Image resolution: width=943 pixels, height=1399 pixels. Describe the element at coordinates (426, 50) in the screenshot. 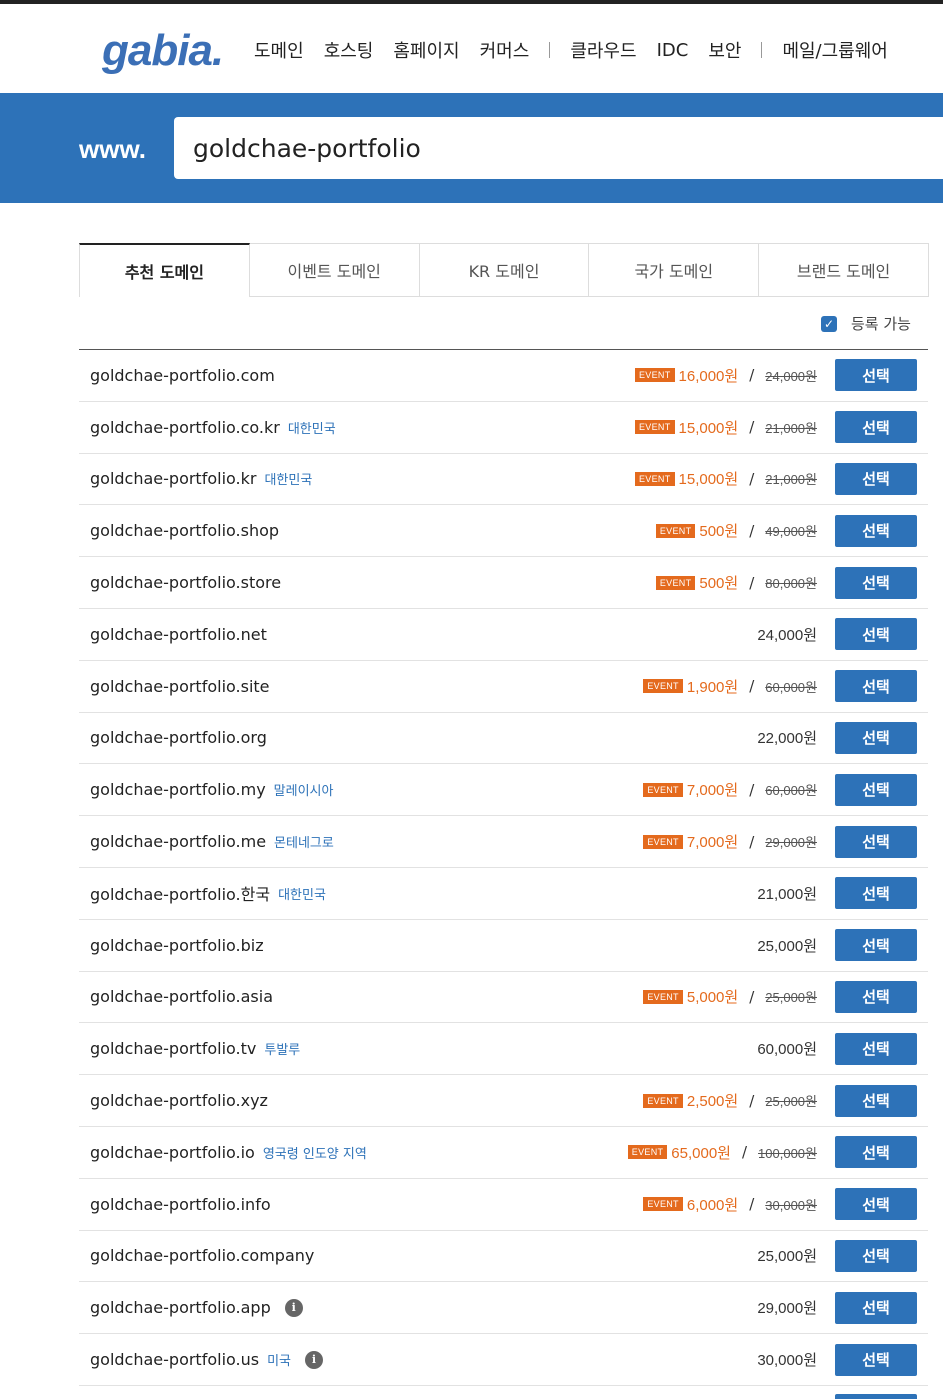

I see `nav-homepage: 홈페이지` at that location.